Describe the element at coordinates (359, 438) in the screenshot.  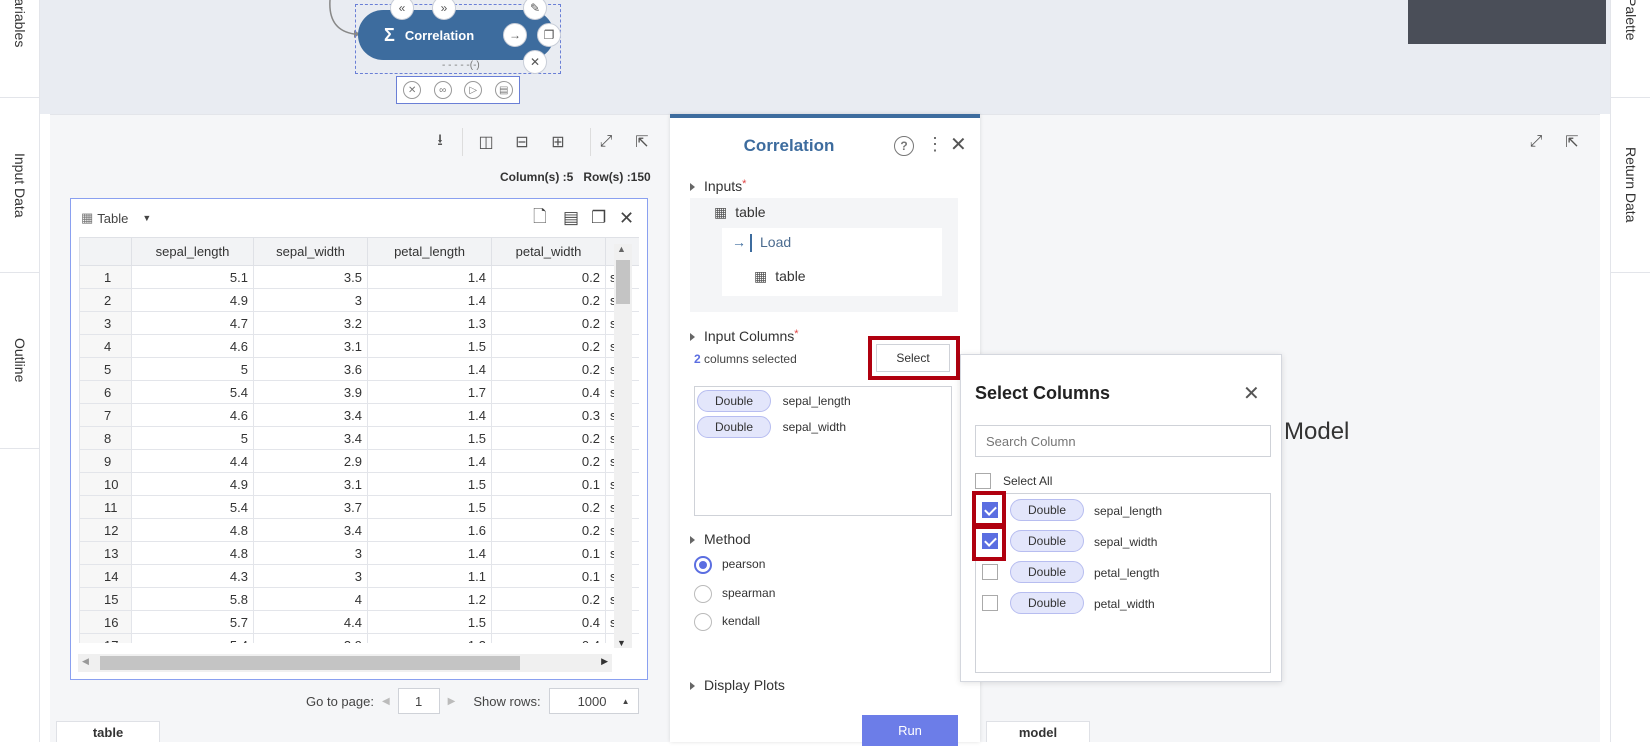
I see `table-row: 853.41.50.2se` at that location.